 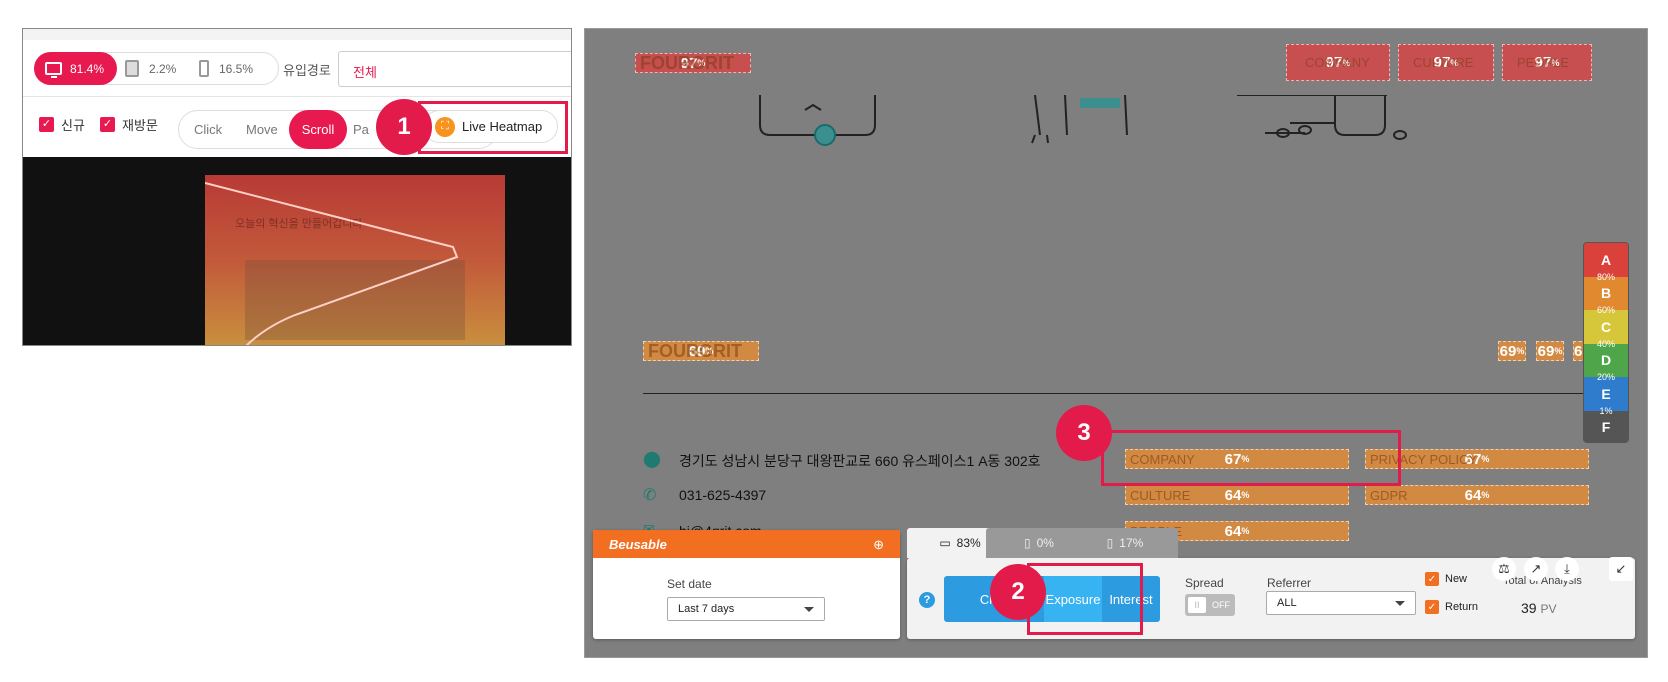 I want to click on traffic-select: 전체, so click(x=454, y=69).